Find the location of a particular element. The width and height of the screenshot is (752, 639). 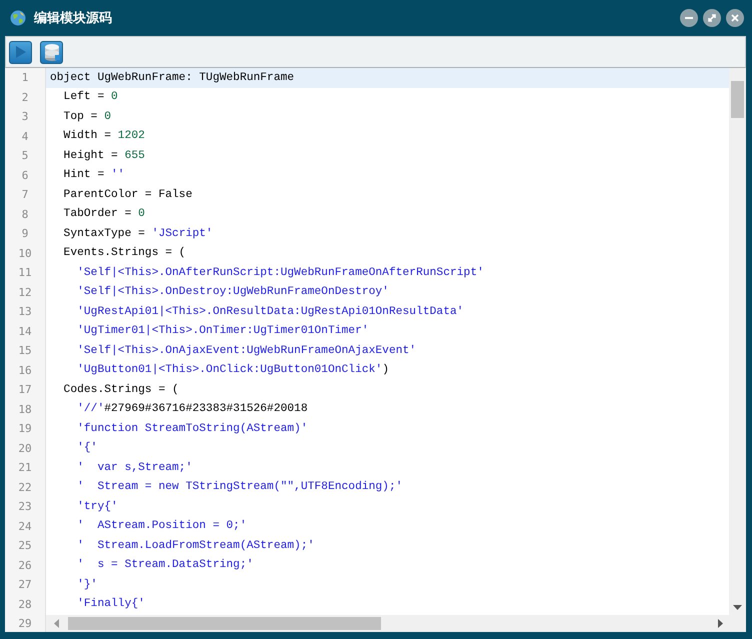

line-number: 2 is located at coordinates (25, 97).